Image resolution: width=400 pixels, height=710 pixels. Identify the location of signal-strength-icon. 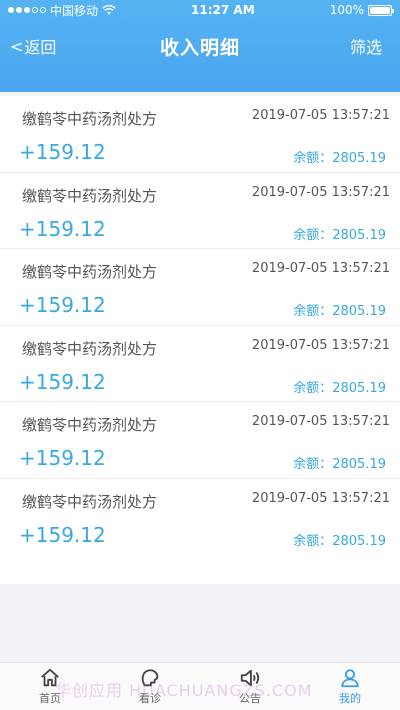
(27, 10).